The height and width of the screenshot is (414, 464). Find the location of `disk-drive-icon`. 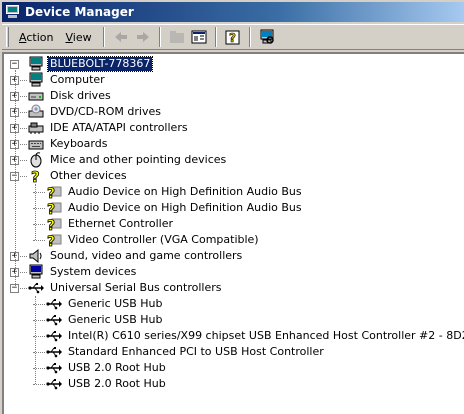

disk-drive-icon is located at coordinates (36, 96).